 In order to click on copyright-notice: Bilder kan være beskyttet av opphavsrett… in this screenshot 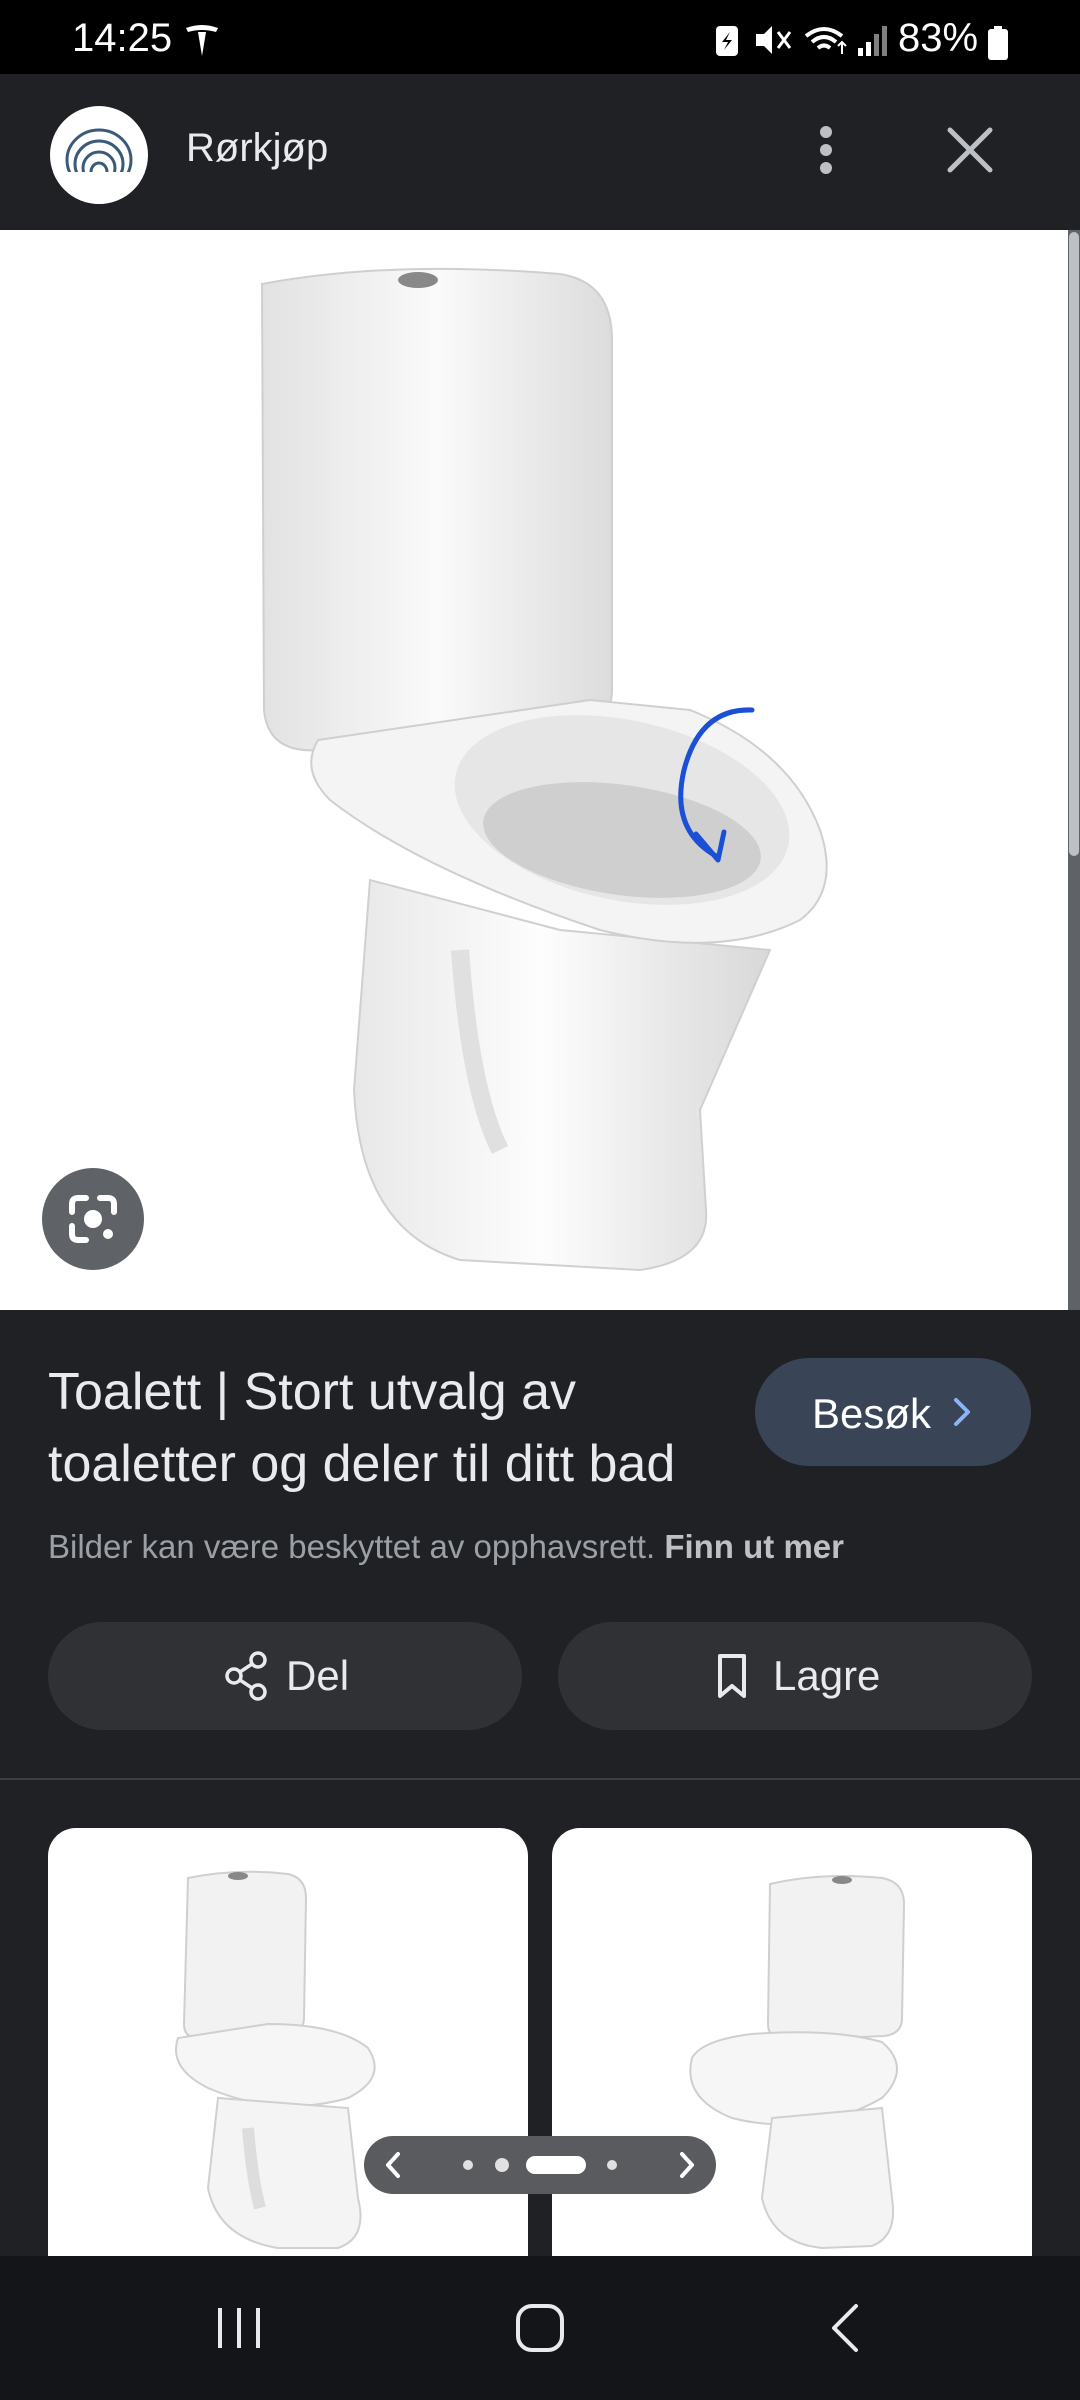, I will do `click(446, 1547)`.